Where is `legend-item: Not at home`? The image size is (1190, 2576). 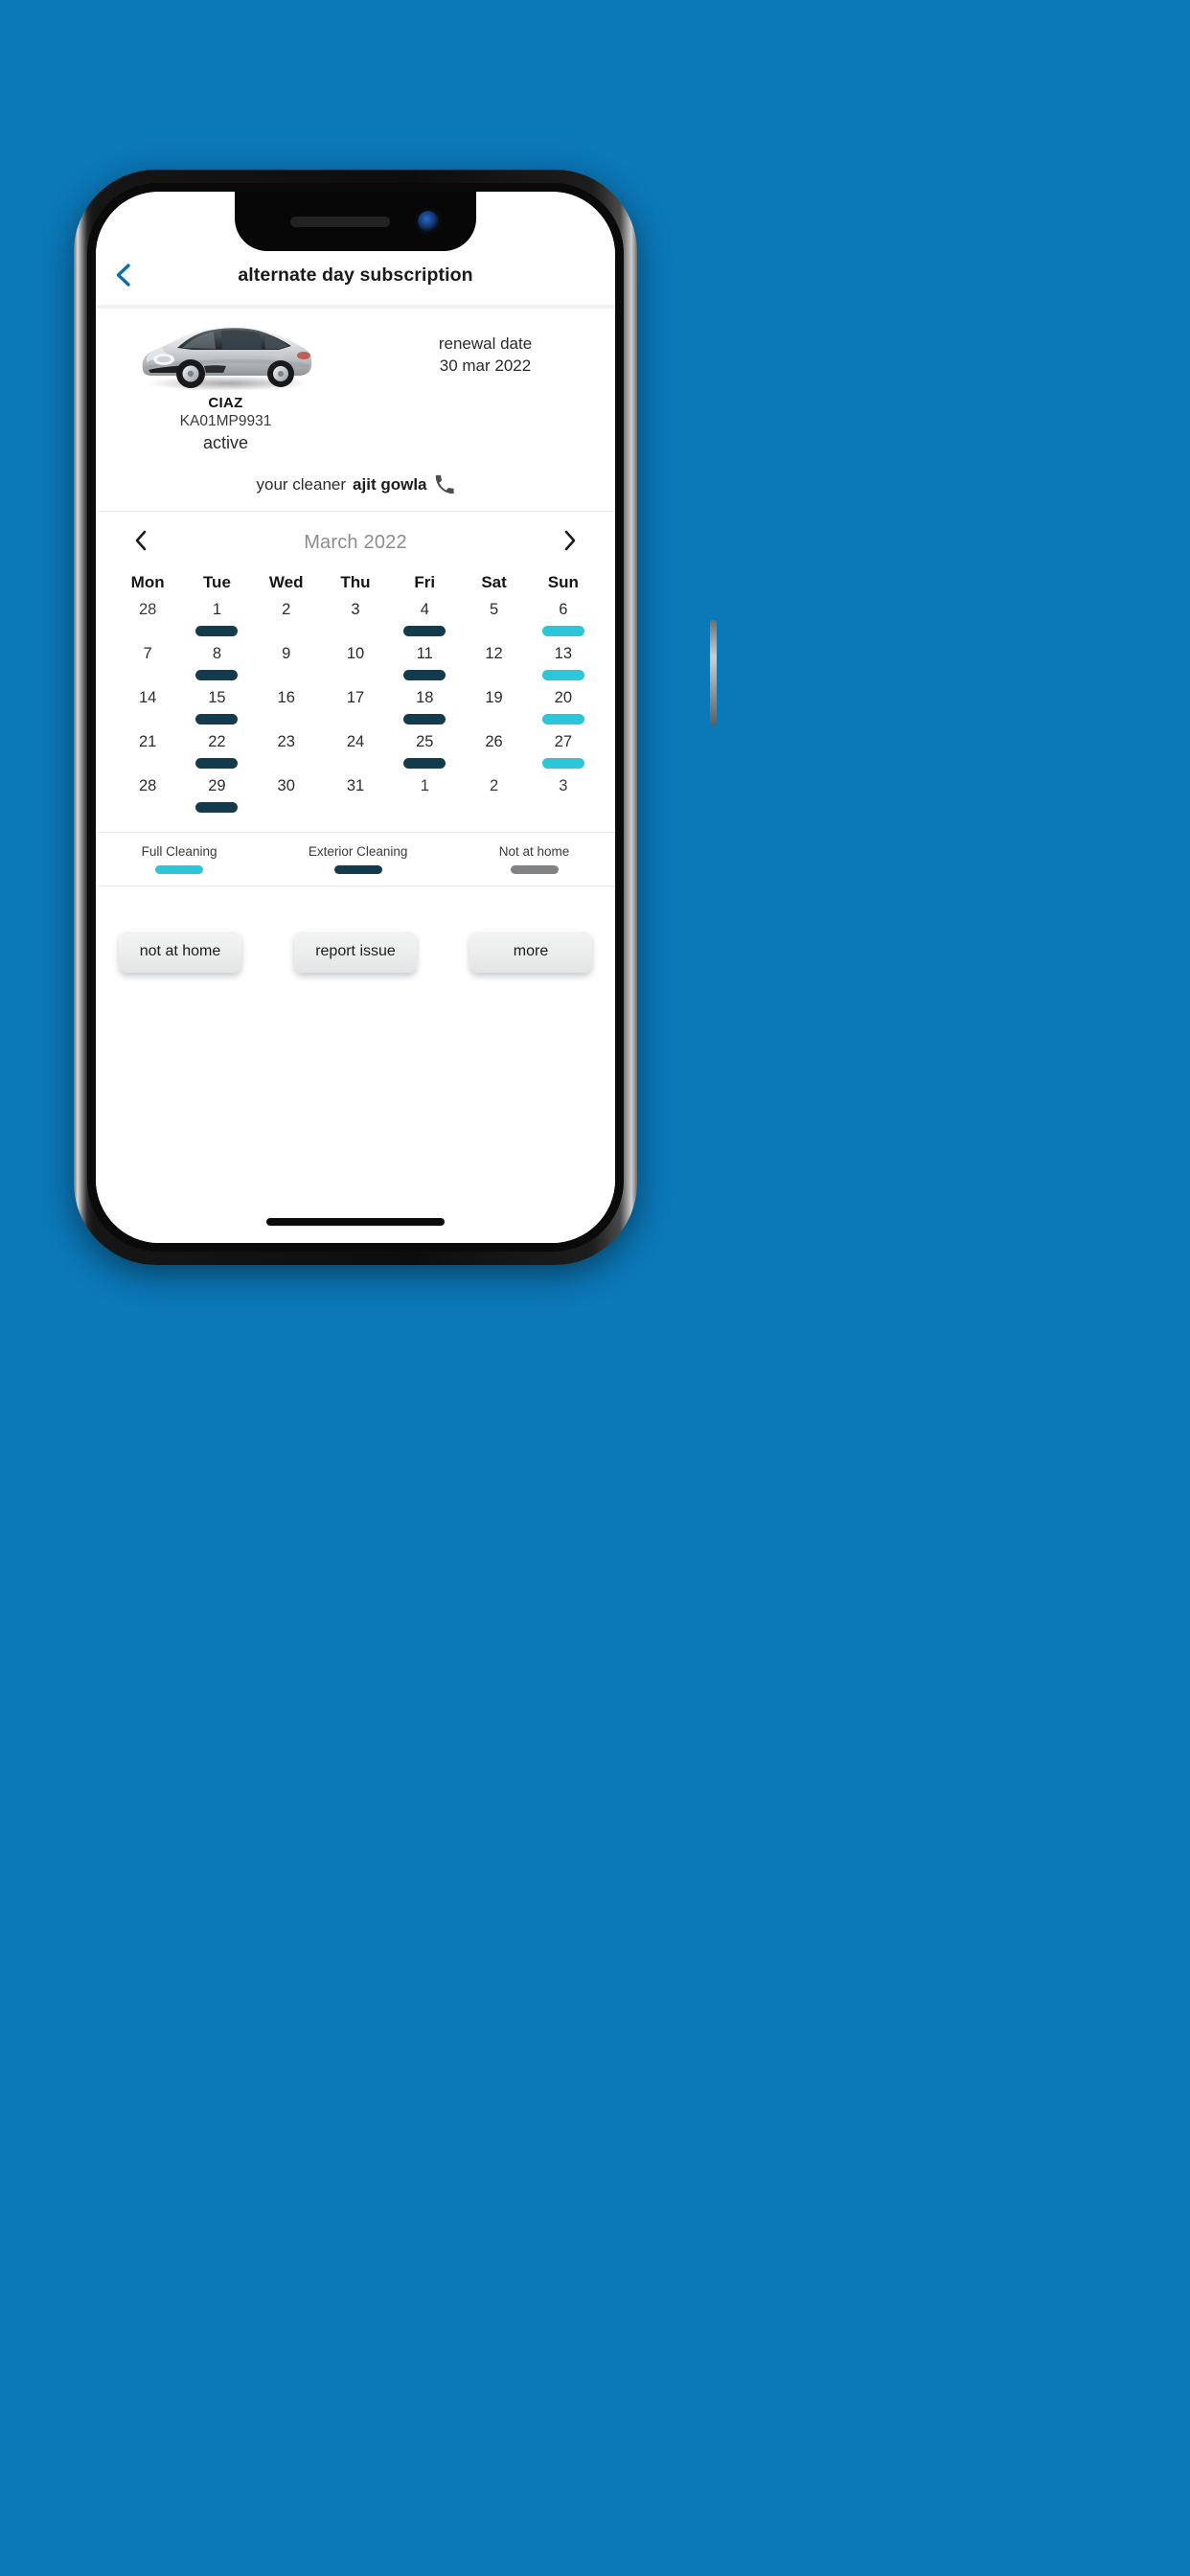 legend-item: Not at home is located at coordinates (534, 859).